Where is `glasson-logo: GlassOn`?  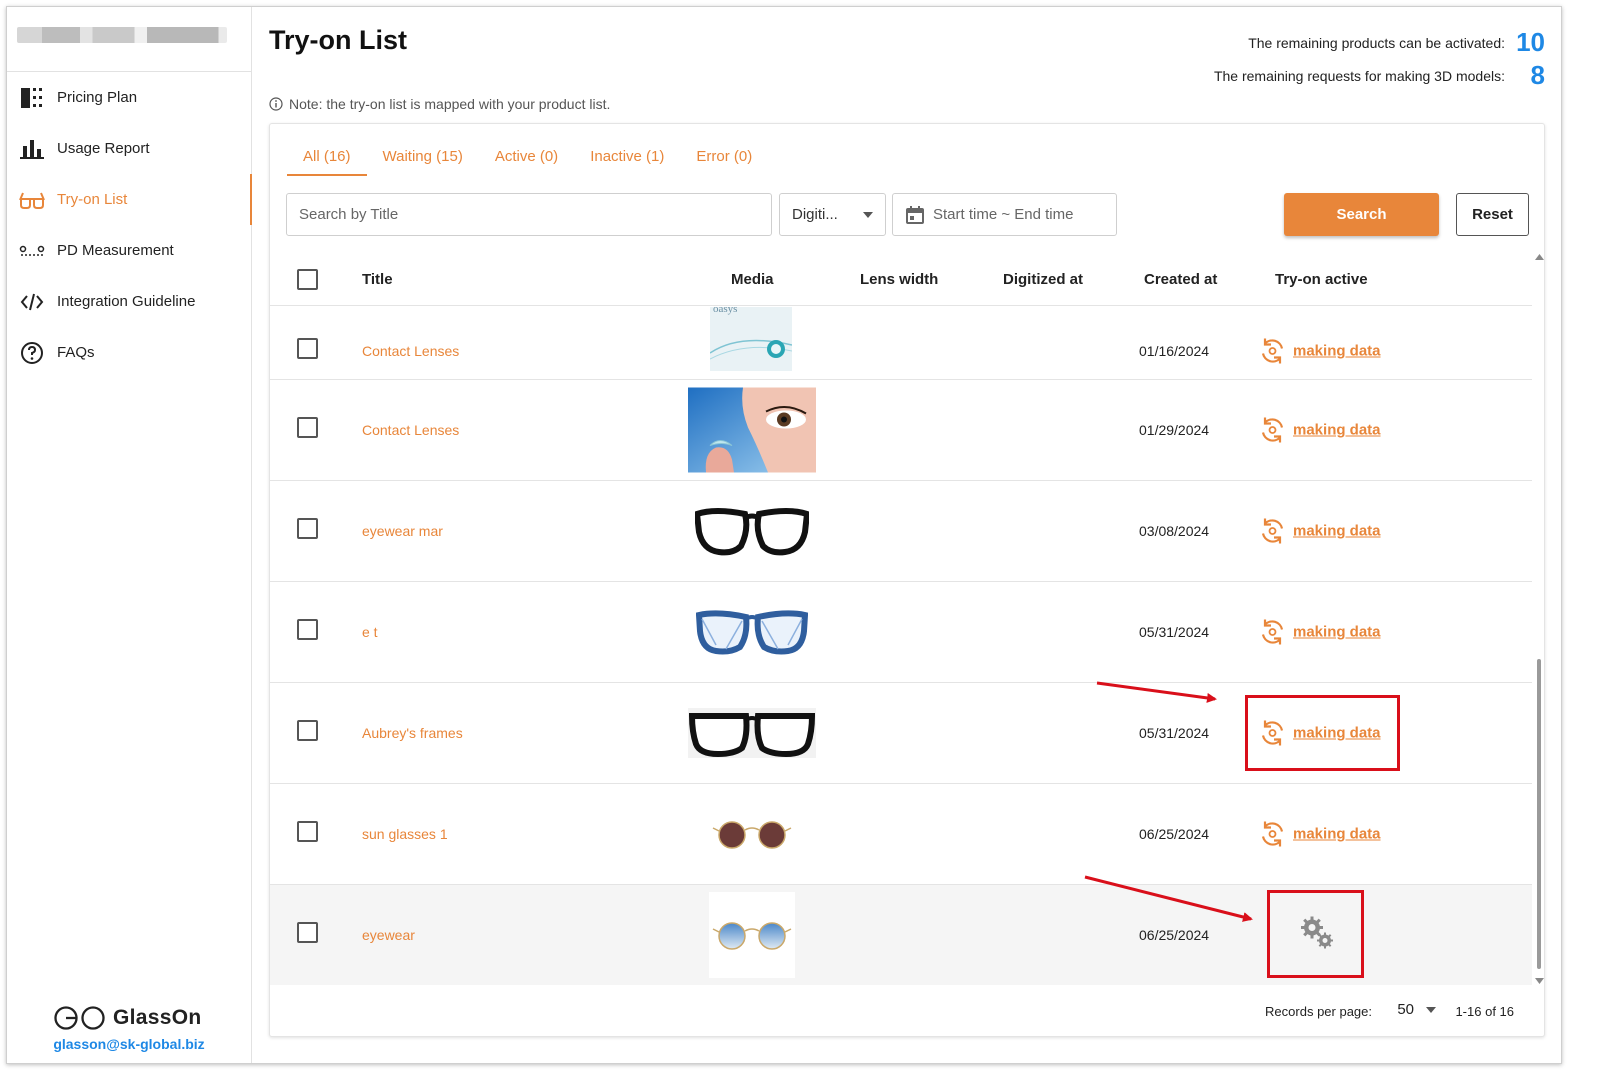 glasson-logo: GlassOn is located at coordinates (127, 1018).